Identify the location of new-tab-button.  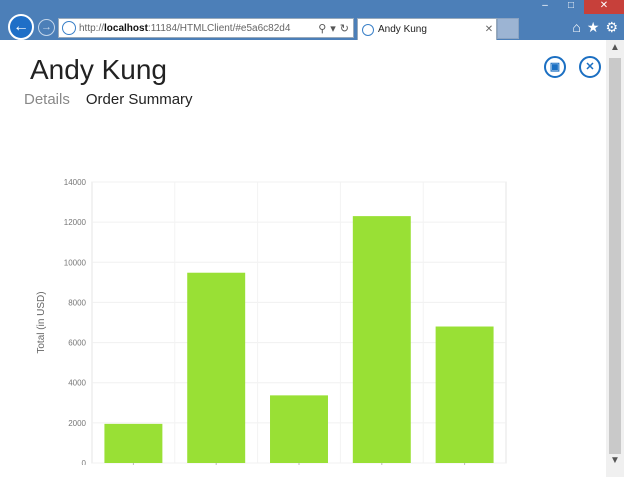
(508, 28).